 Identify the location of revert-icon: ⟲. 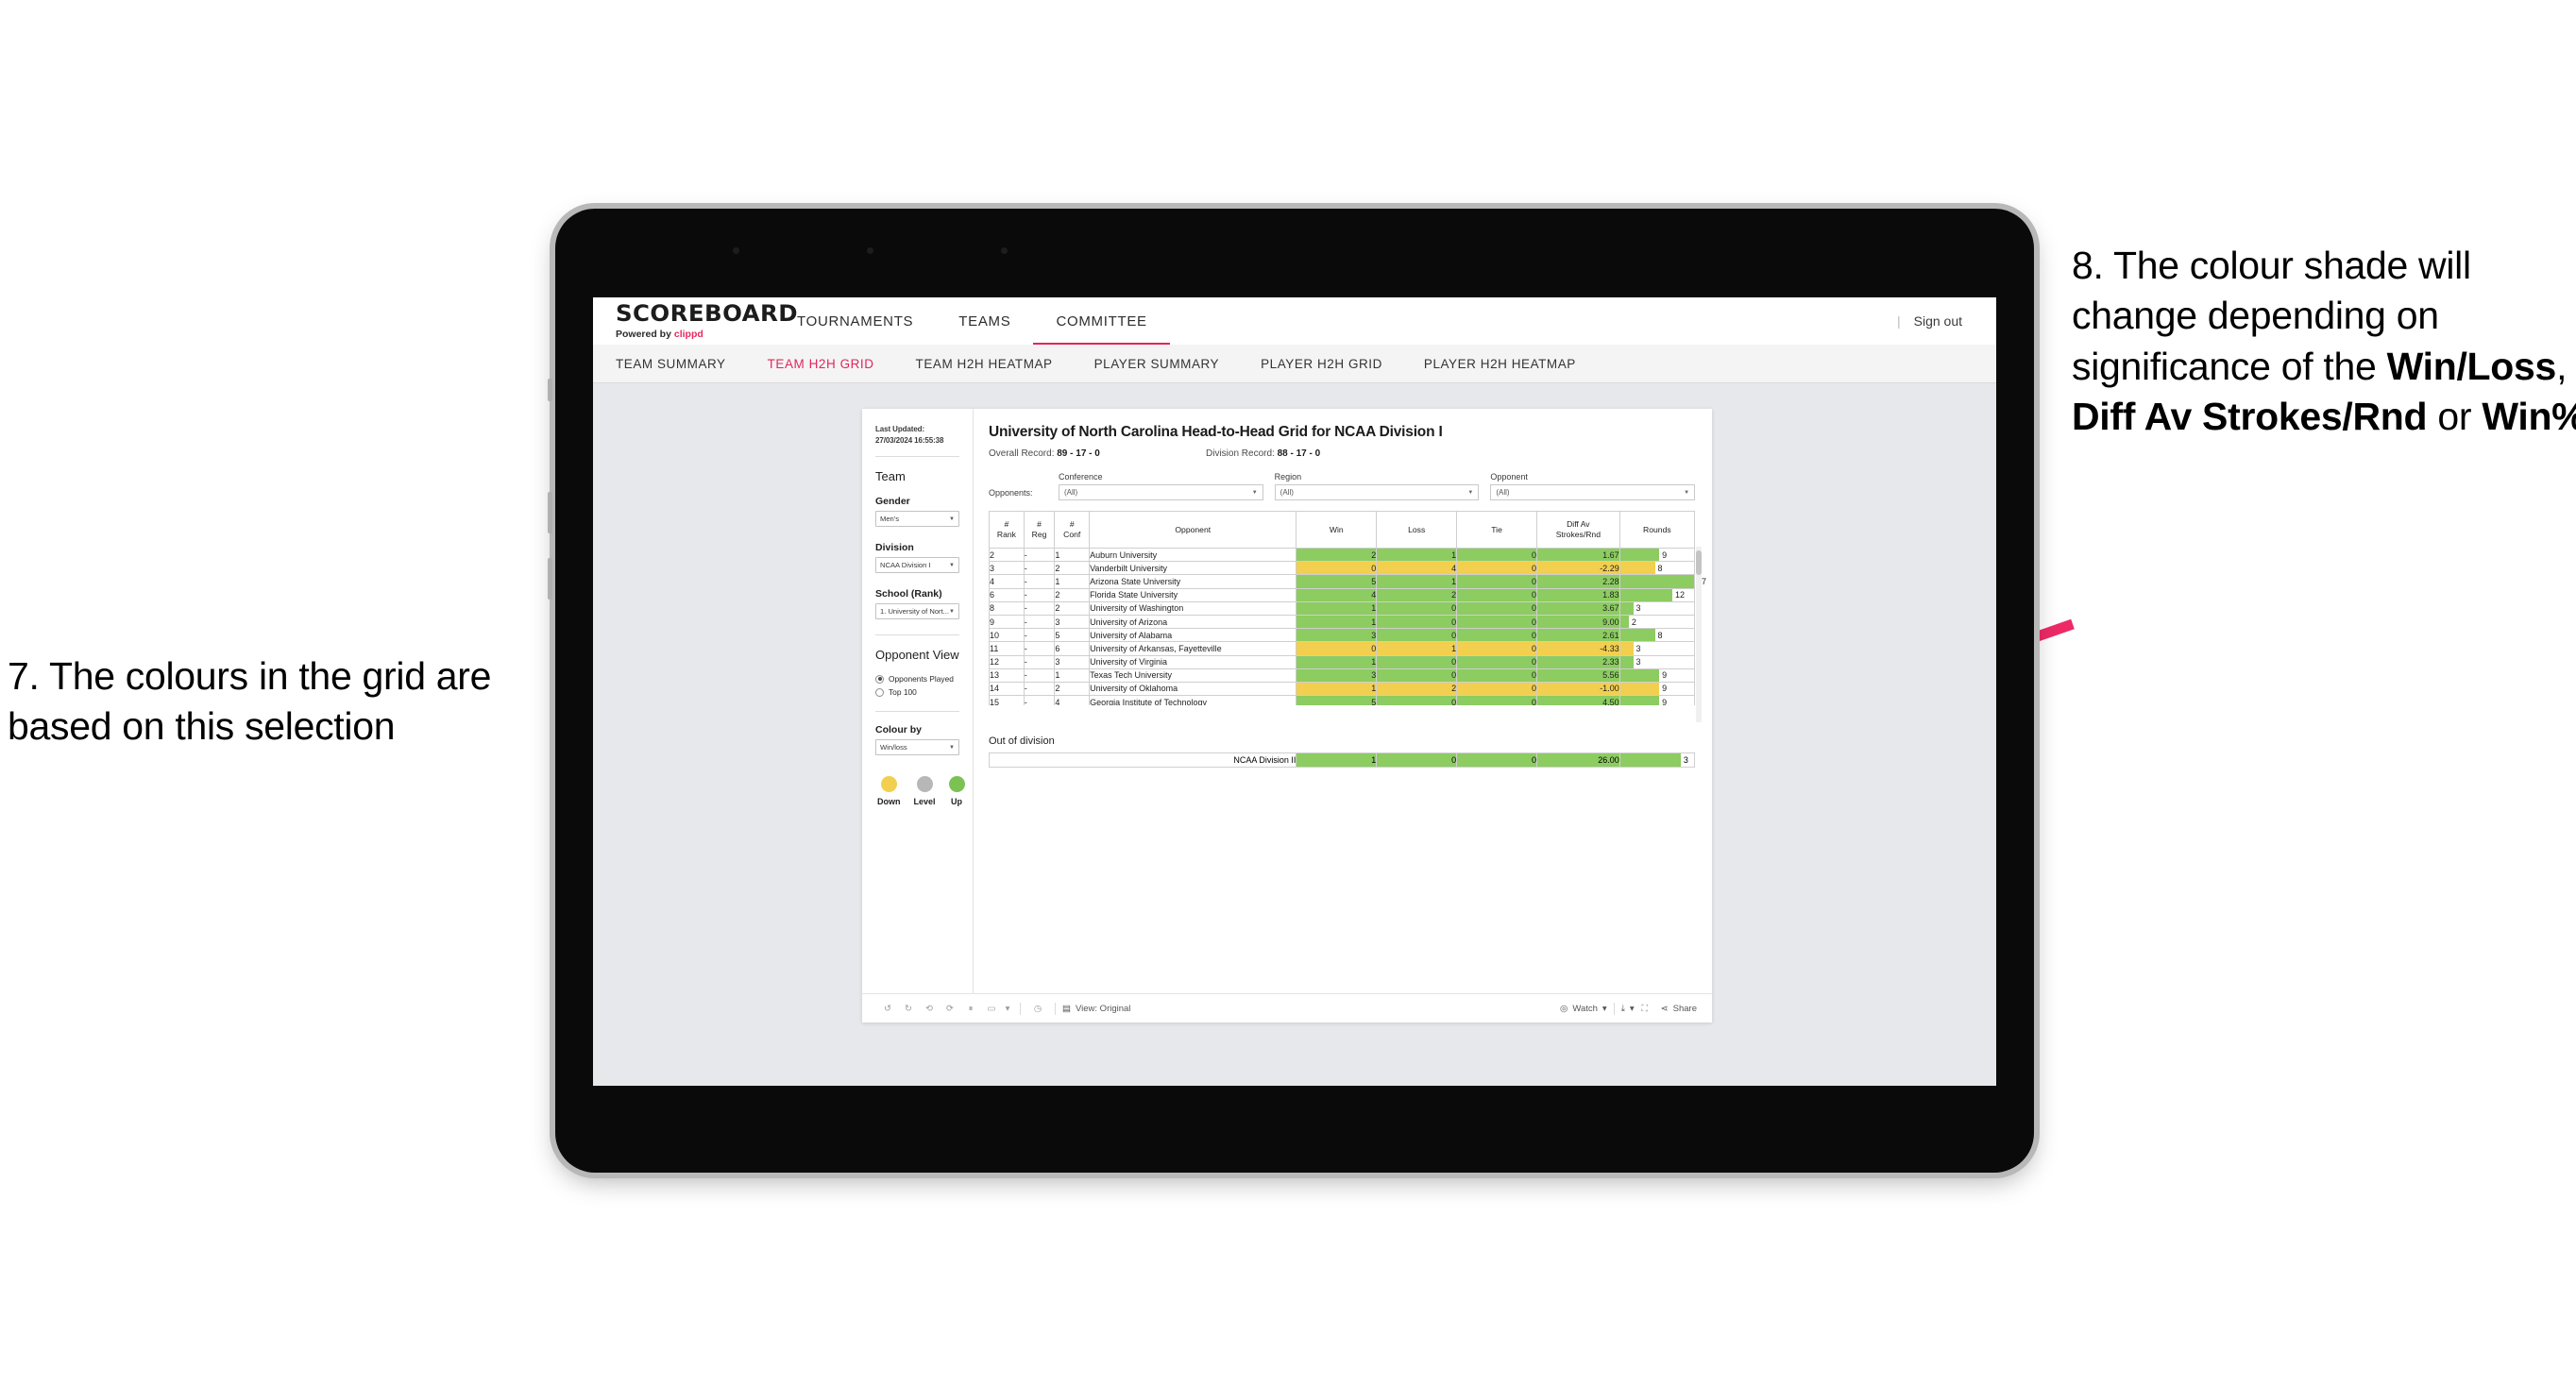
(929, 1009).